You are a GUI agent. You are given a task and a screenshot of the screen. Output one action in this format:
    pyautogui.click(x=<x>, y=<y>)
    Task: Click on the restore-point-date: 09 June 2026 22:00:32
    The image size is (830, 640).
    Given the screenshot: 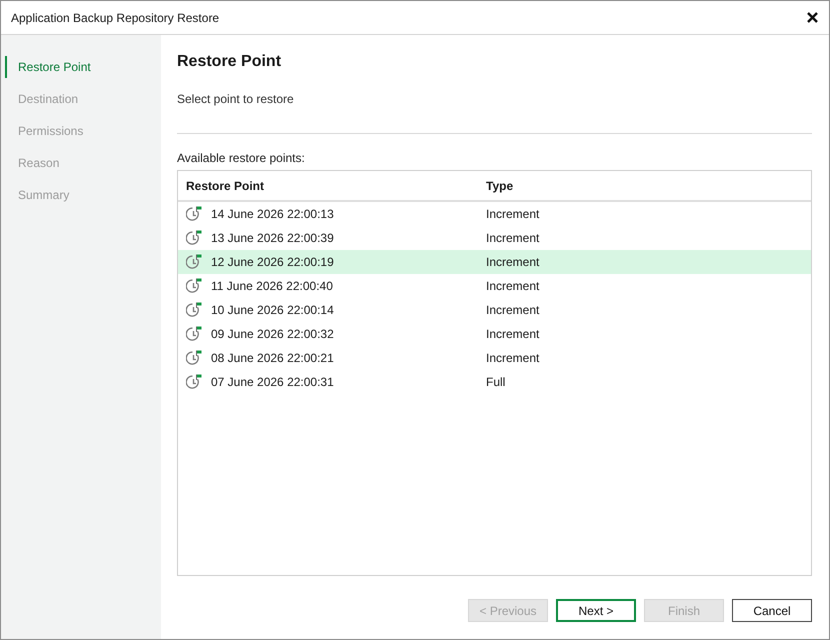 What is the action you would take?
    pyautogui.click(x=272, y=334)
    